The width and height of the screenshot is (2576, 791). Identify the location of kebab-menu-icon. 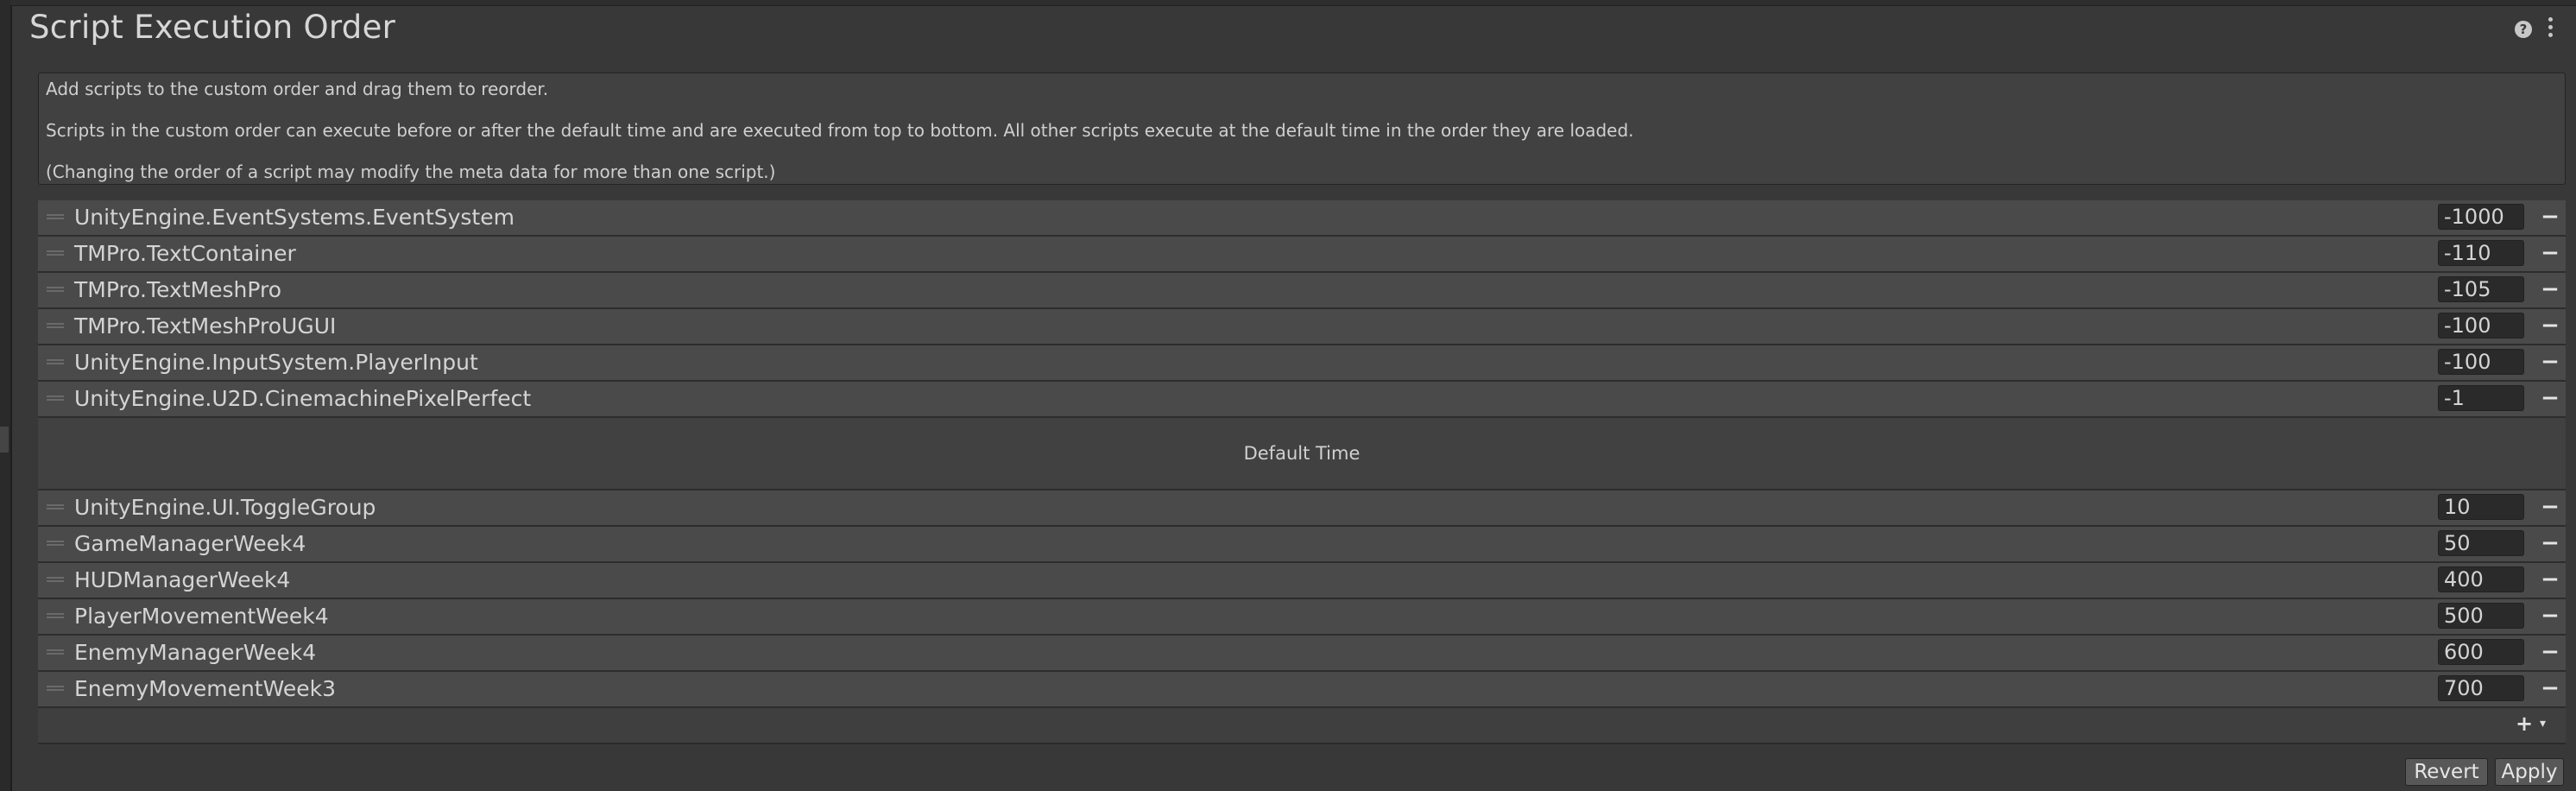
(2551, 29).